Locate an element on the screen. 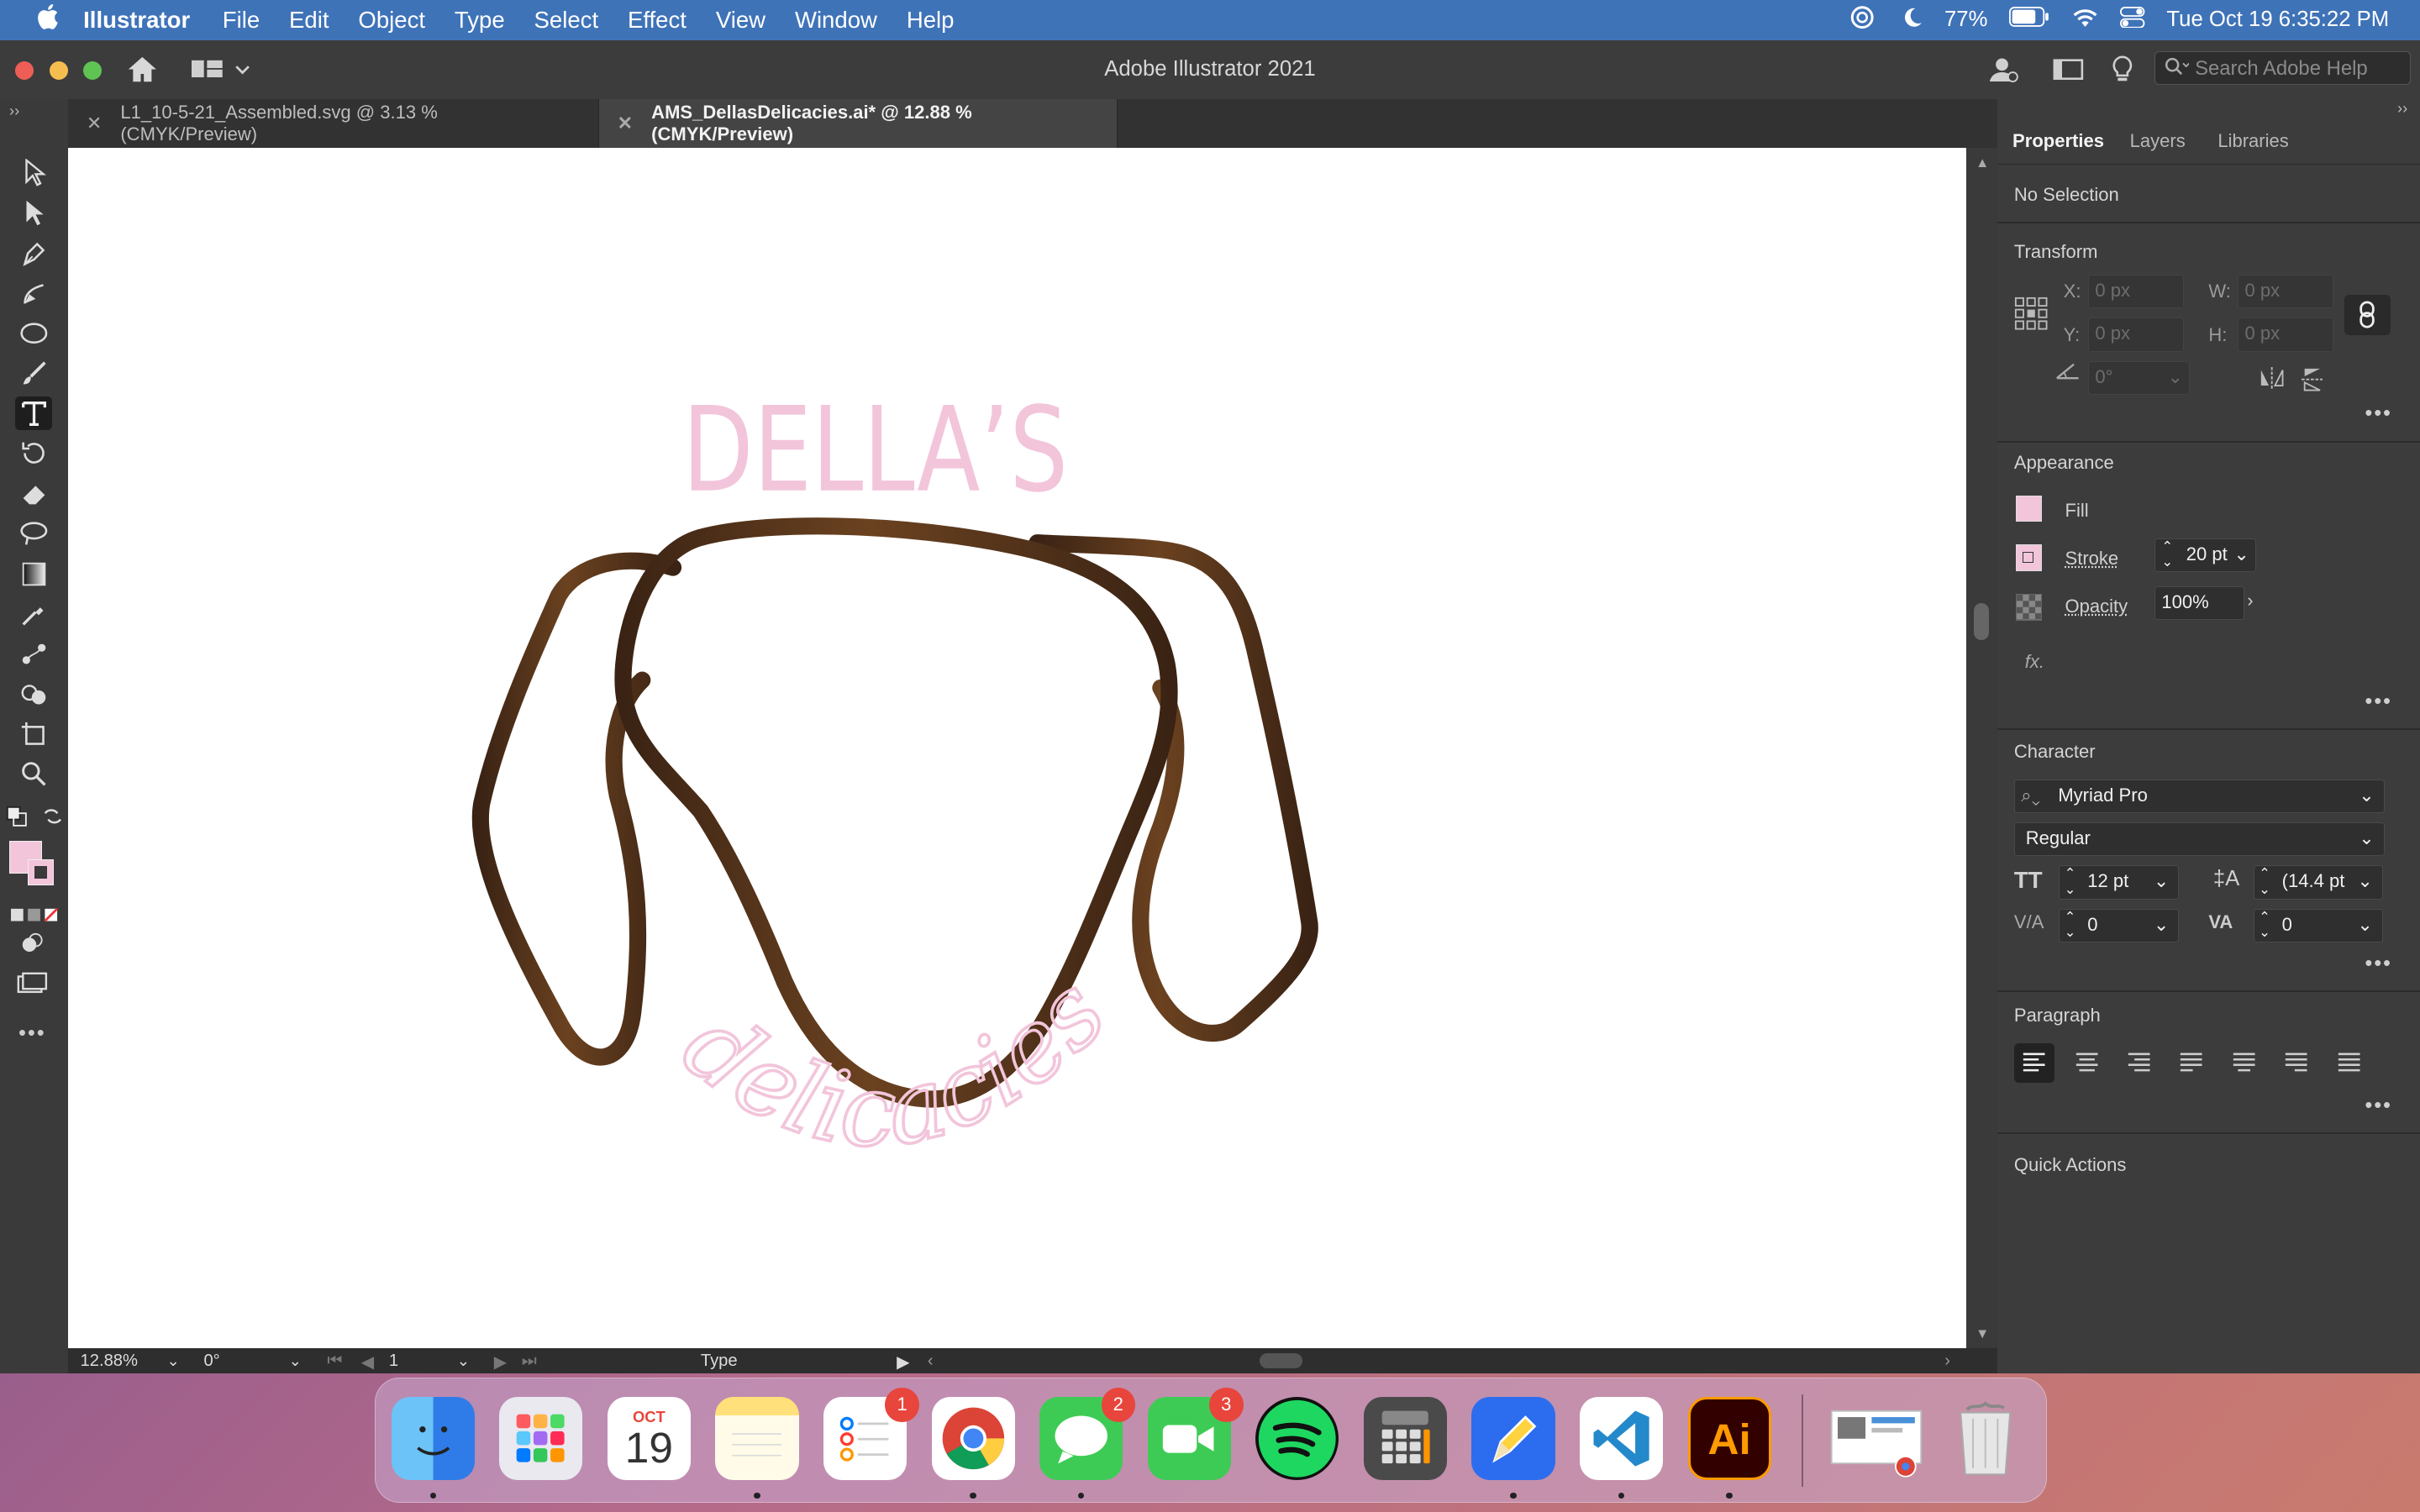  zoom-level: 12.88% is located at coordinates (109, 1361).